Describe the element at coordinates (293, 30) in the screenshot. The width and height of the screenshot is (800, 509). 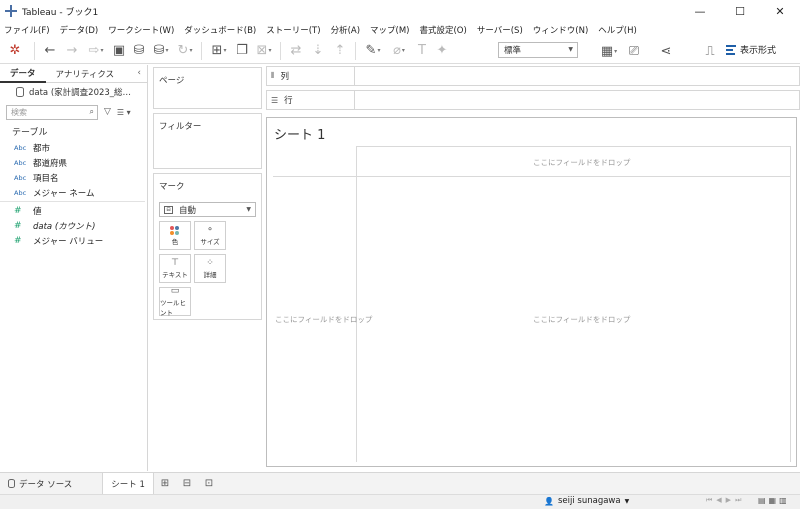
I see `menu-story: ストーリー(T)` at that location.